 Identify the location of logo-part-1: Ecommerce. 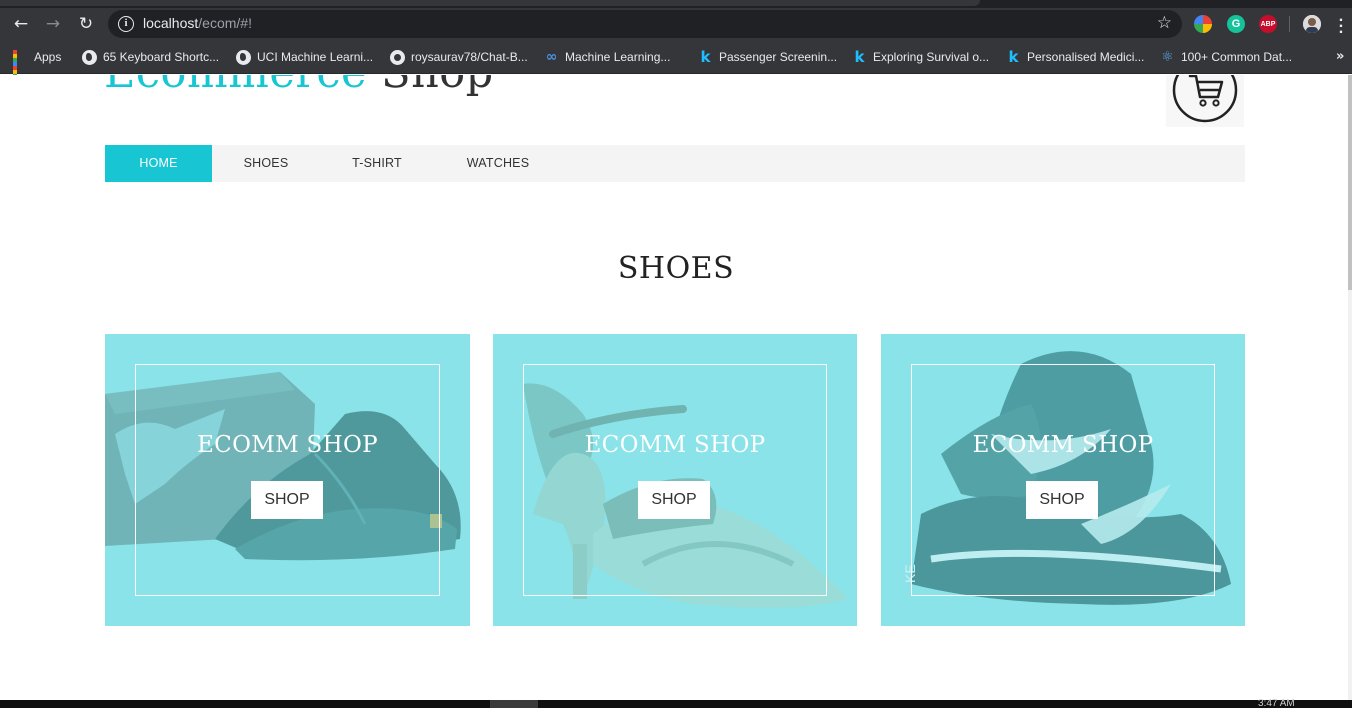
(235, 86).